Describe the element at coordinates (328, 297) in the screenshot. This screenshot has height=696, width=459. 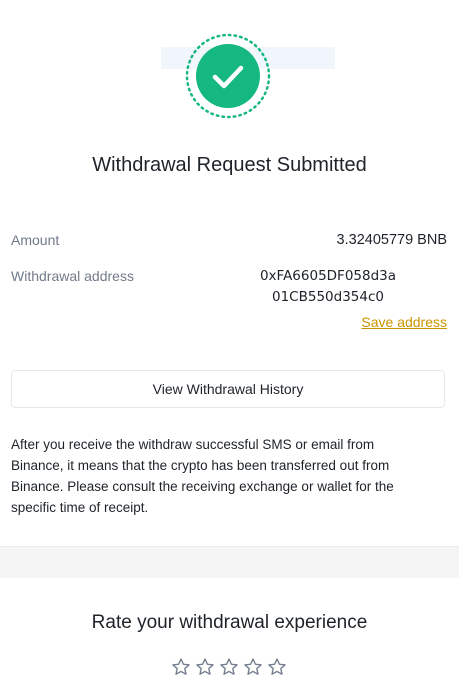
I see `address-line-2: 01CB550d354c0` at that location.